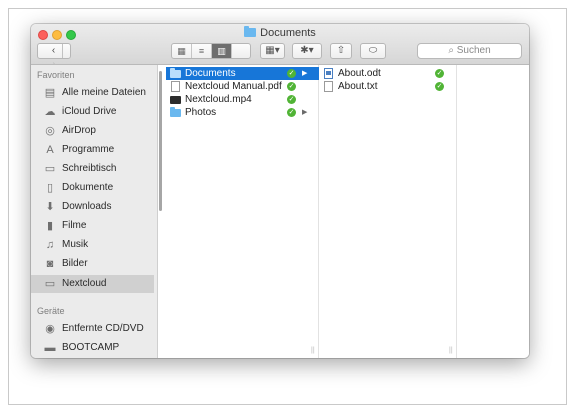 This screenshot has width=575, height=415. Describe the element at coordinates (233, 86) in the screenshot. I see `file-name: Nextcloud Manual.pdf` at that location.